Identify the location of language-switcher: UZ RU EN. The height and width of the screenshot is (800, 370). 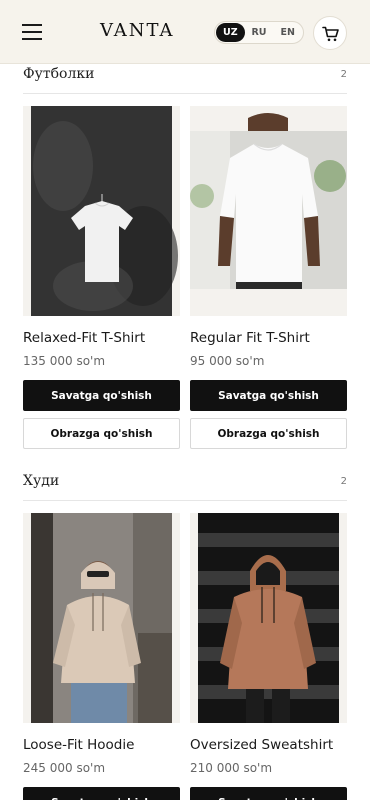
(259, 32).